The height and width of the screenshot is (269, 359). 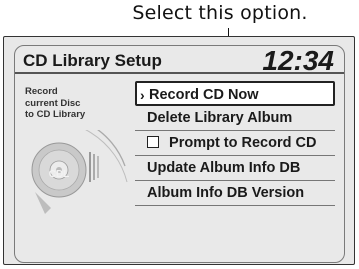 What do you see at coordinates (243, 143) in the screenshot?
I see `menu-item-label: Prompt to Record CD` at bounding box center [243, 143].